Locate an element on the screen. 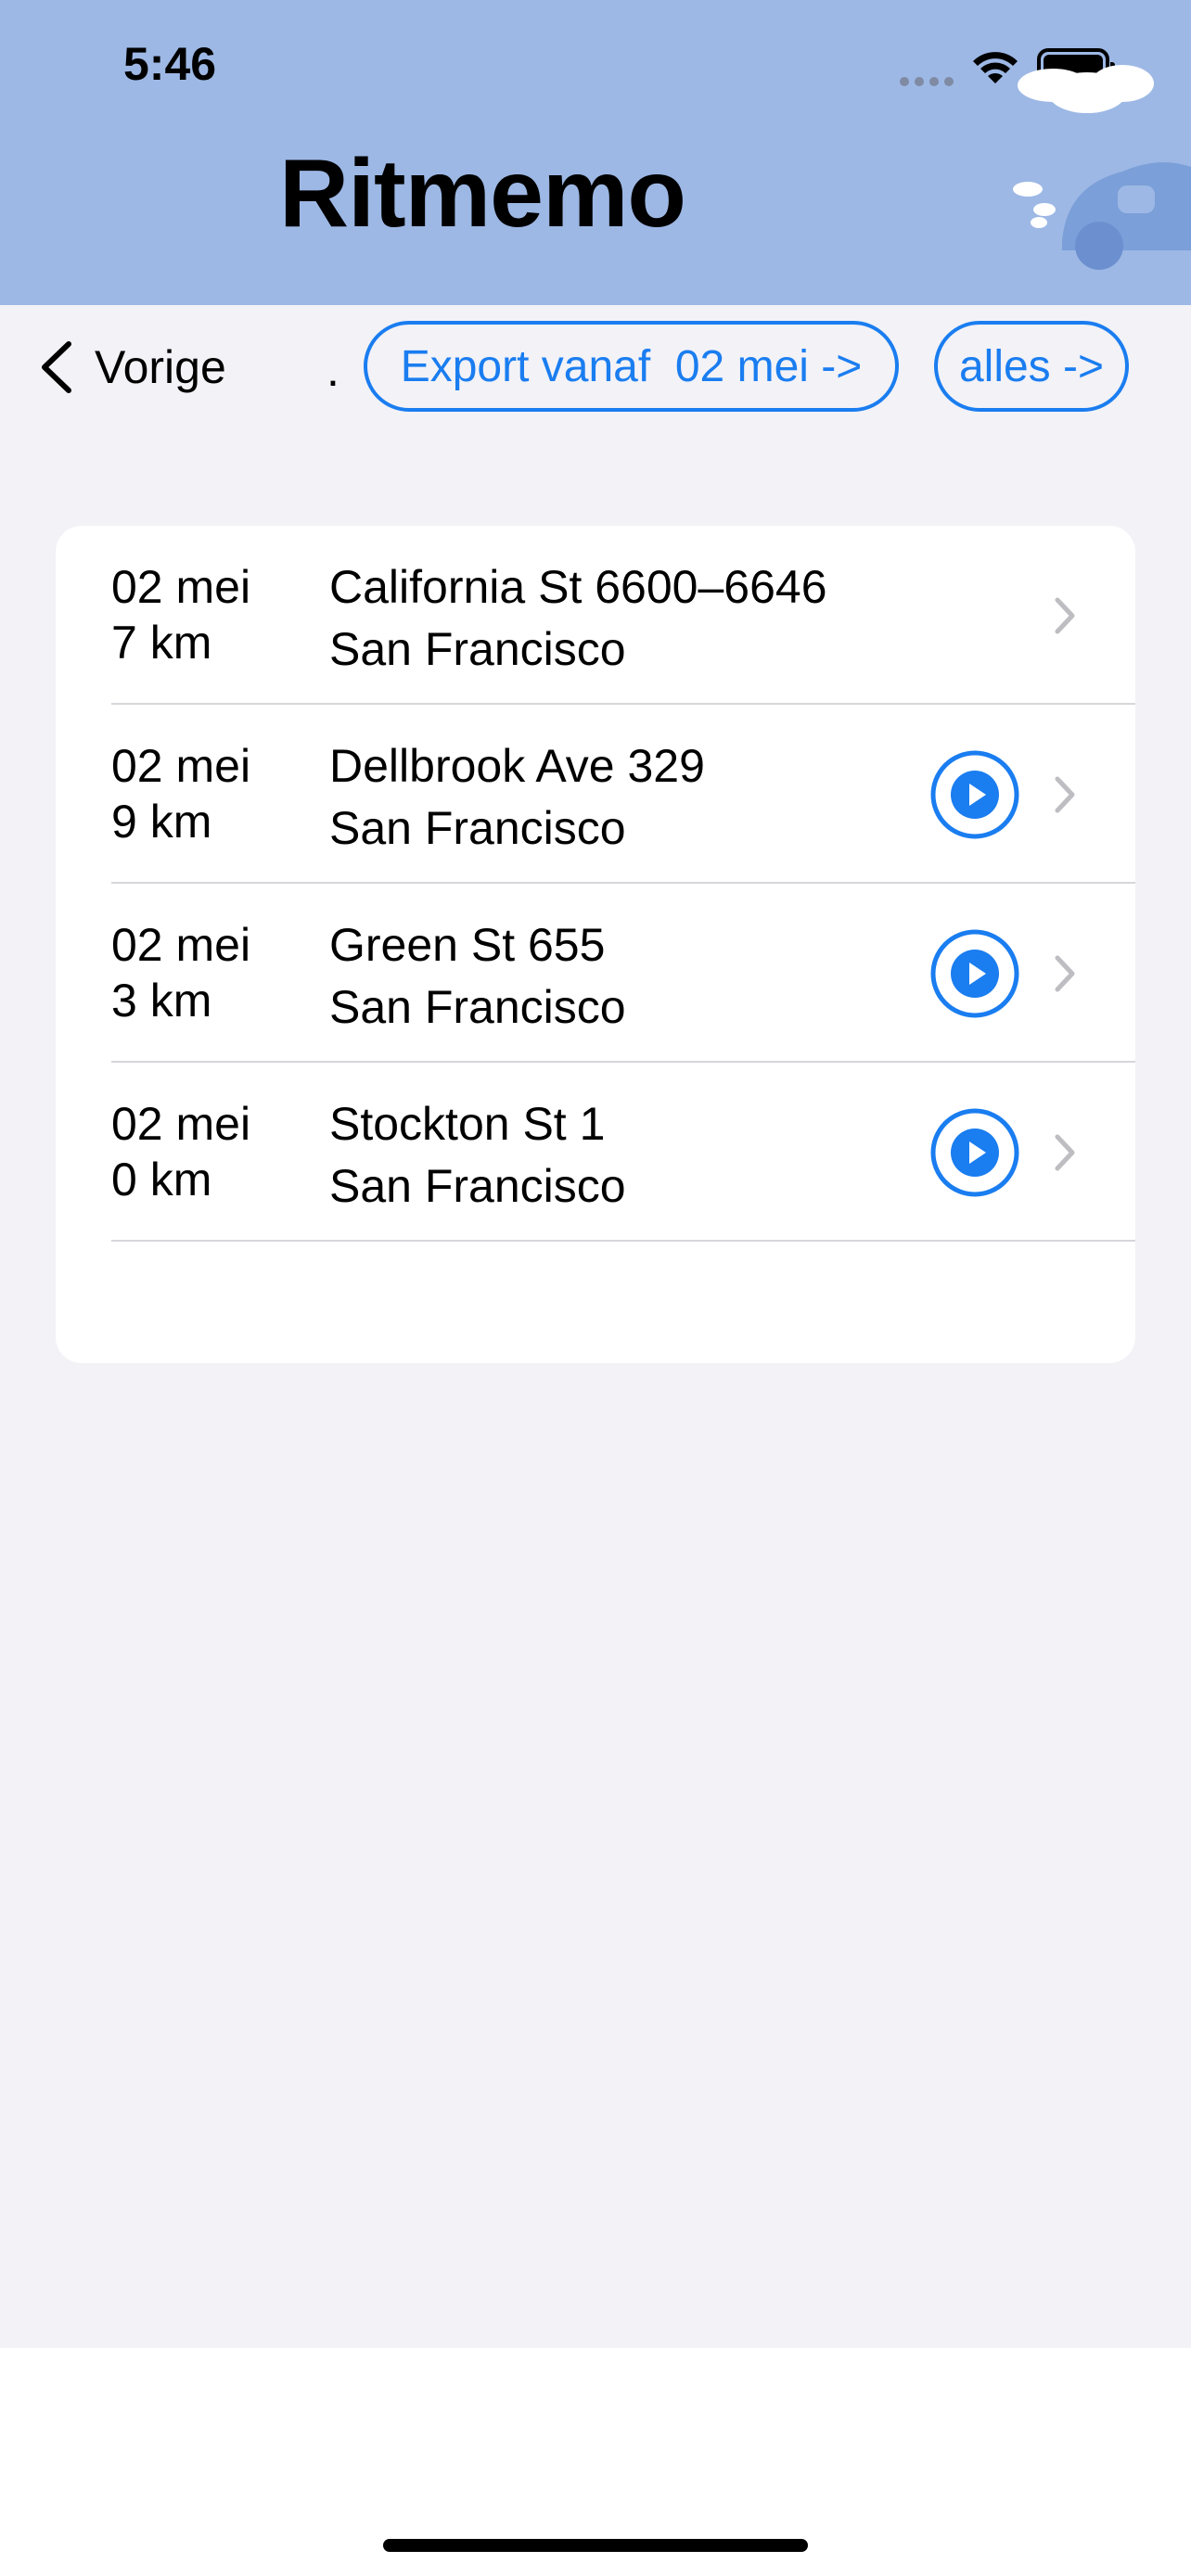 This screenshot has height=2576, width=1191. trip-row: 02 mei 0 km Stockton St 1 San Francisco is located at coordinates (595, 1152).